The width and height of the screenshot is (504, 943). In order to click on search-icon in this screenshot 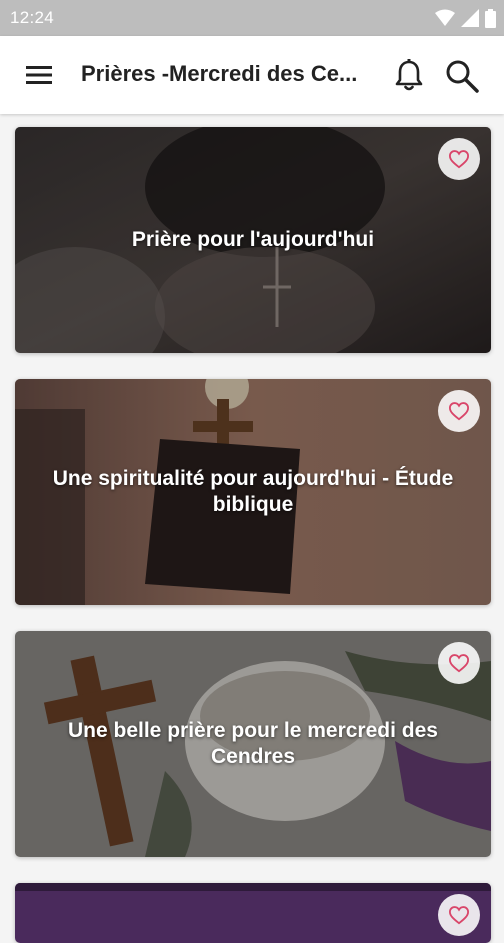, I will do `click(462, 76)`.